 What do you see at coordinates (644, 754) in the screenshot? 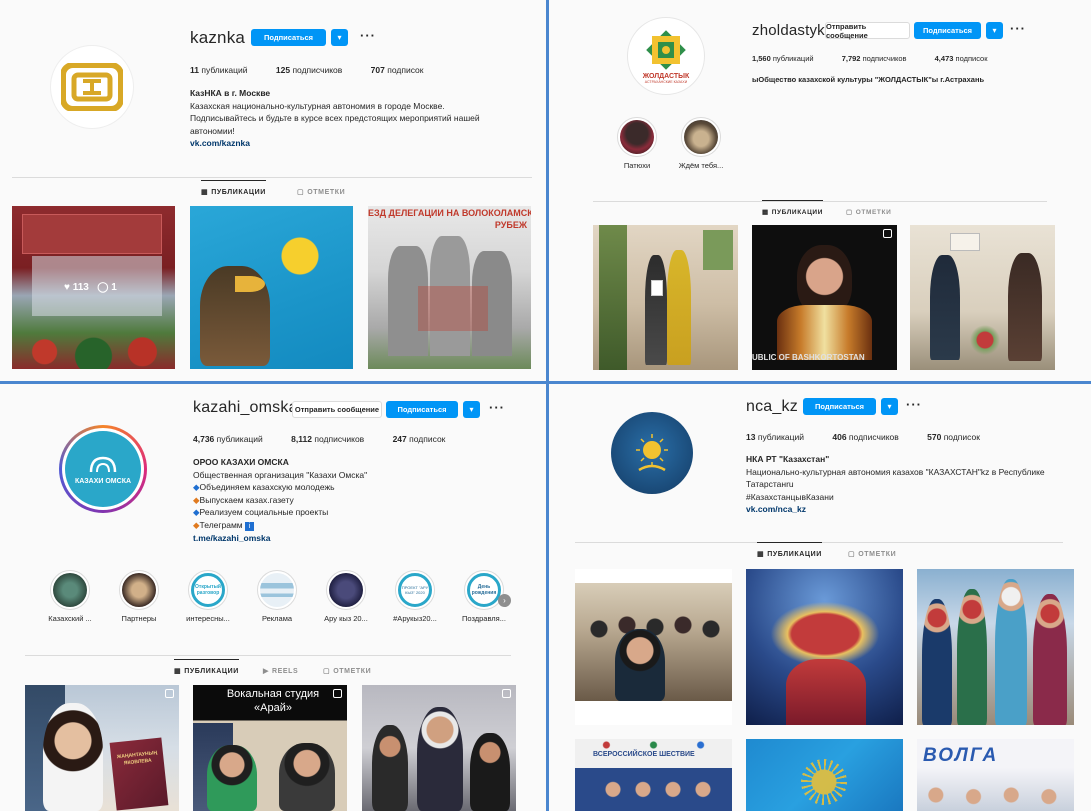
I see `post-banner-text: ВСЕРОССИЙСКОЕ ШЕСТВИЕ` at bounding box center [644, 754].